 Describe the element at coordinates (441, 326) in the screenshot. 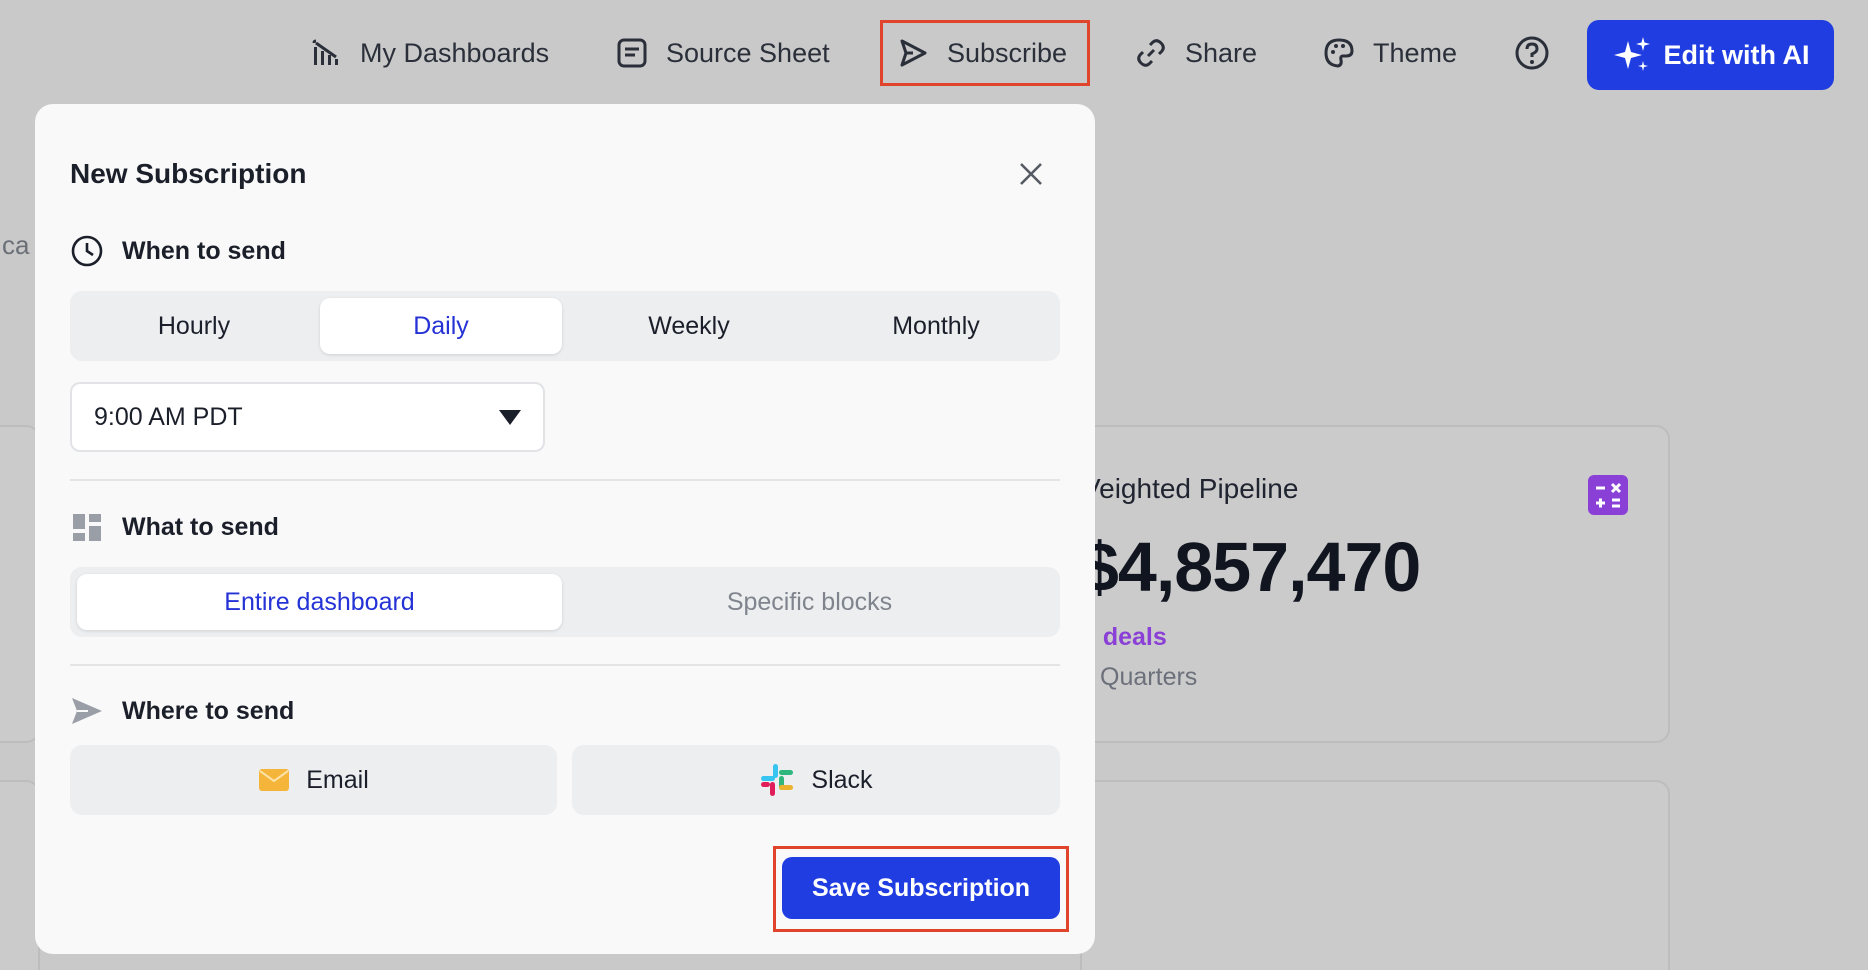

I see `frequency-daily: Daily` at that location.